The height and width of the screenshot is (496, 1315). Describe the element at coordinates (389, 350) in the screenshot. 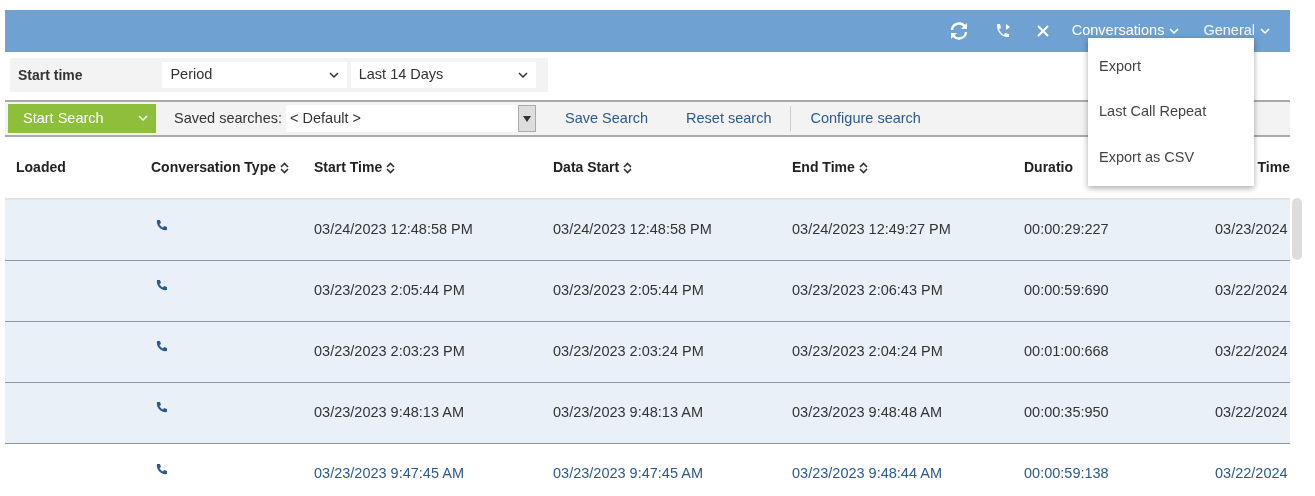

I see `table-cell: 03/23/2023 2:03:23 PM` at that location.